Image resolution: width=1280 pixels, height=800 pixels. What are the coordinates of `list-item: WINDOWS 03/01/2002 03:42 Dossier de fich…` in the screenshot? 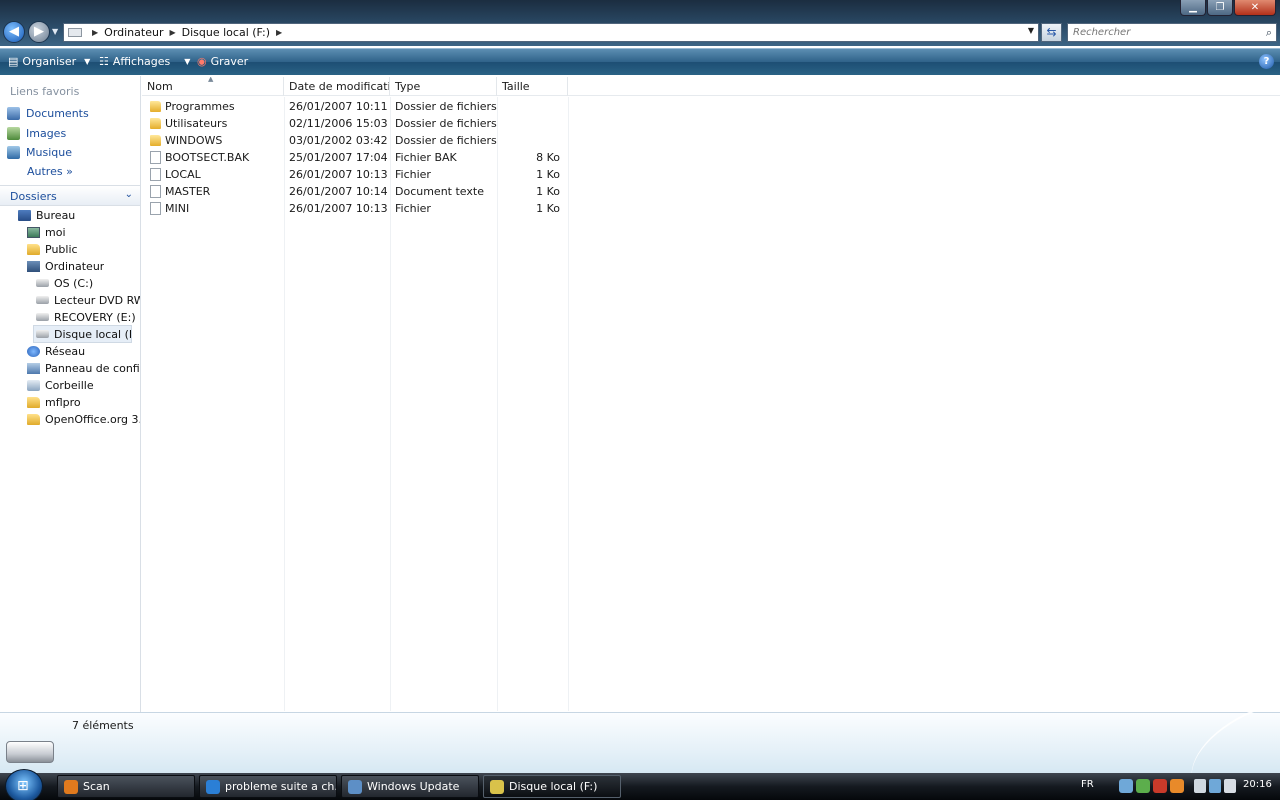 It's located at (354, 140).